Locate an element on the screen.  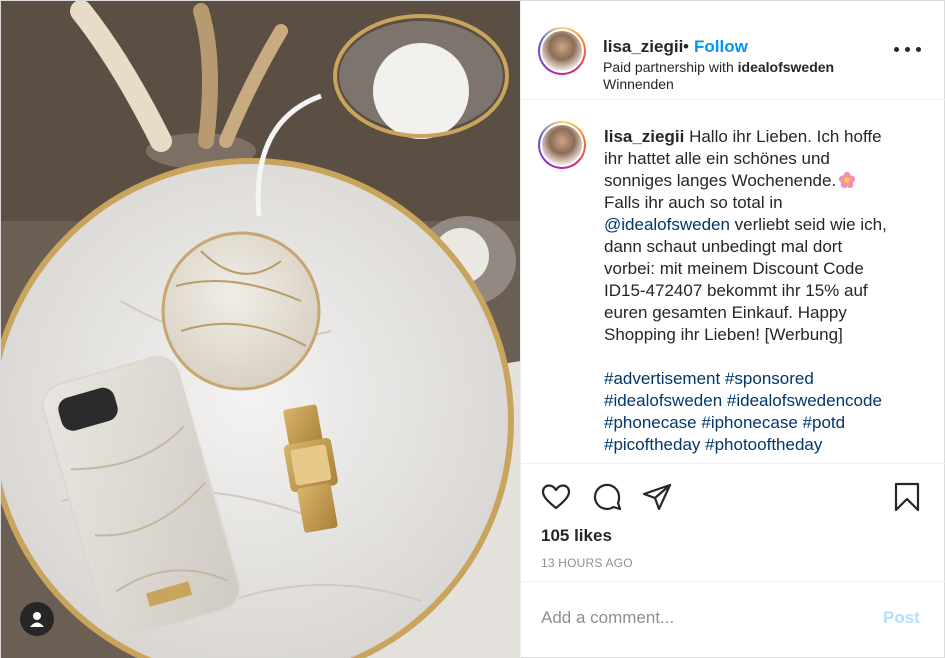
hashtag-link: #advertisement is located at coordinates (662, 378).